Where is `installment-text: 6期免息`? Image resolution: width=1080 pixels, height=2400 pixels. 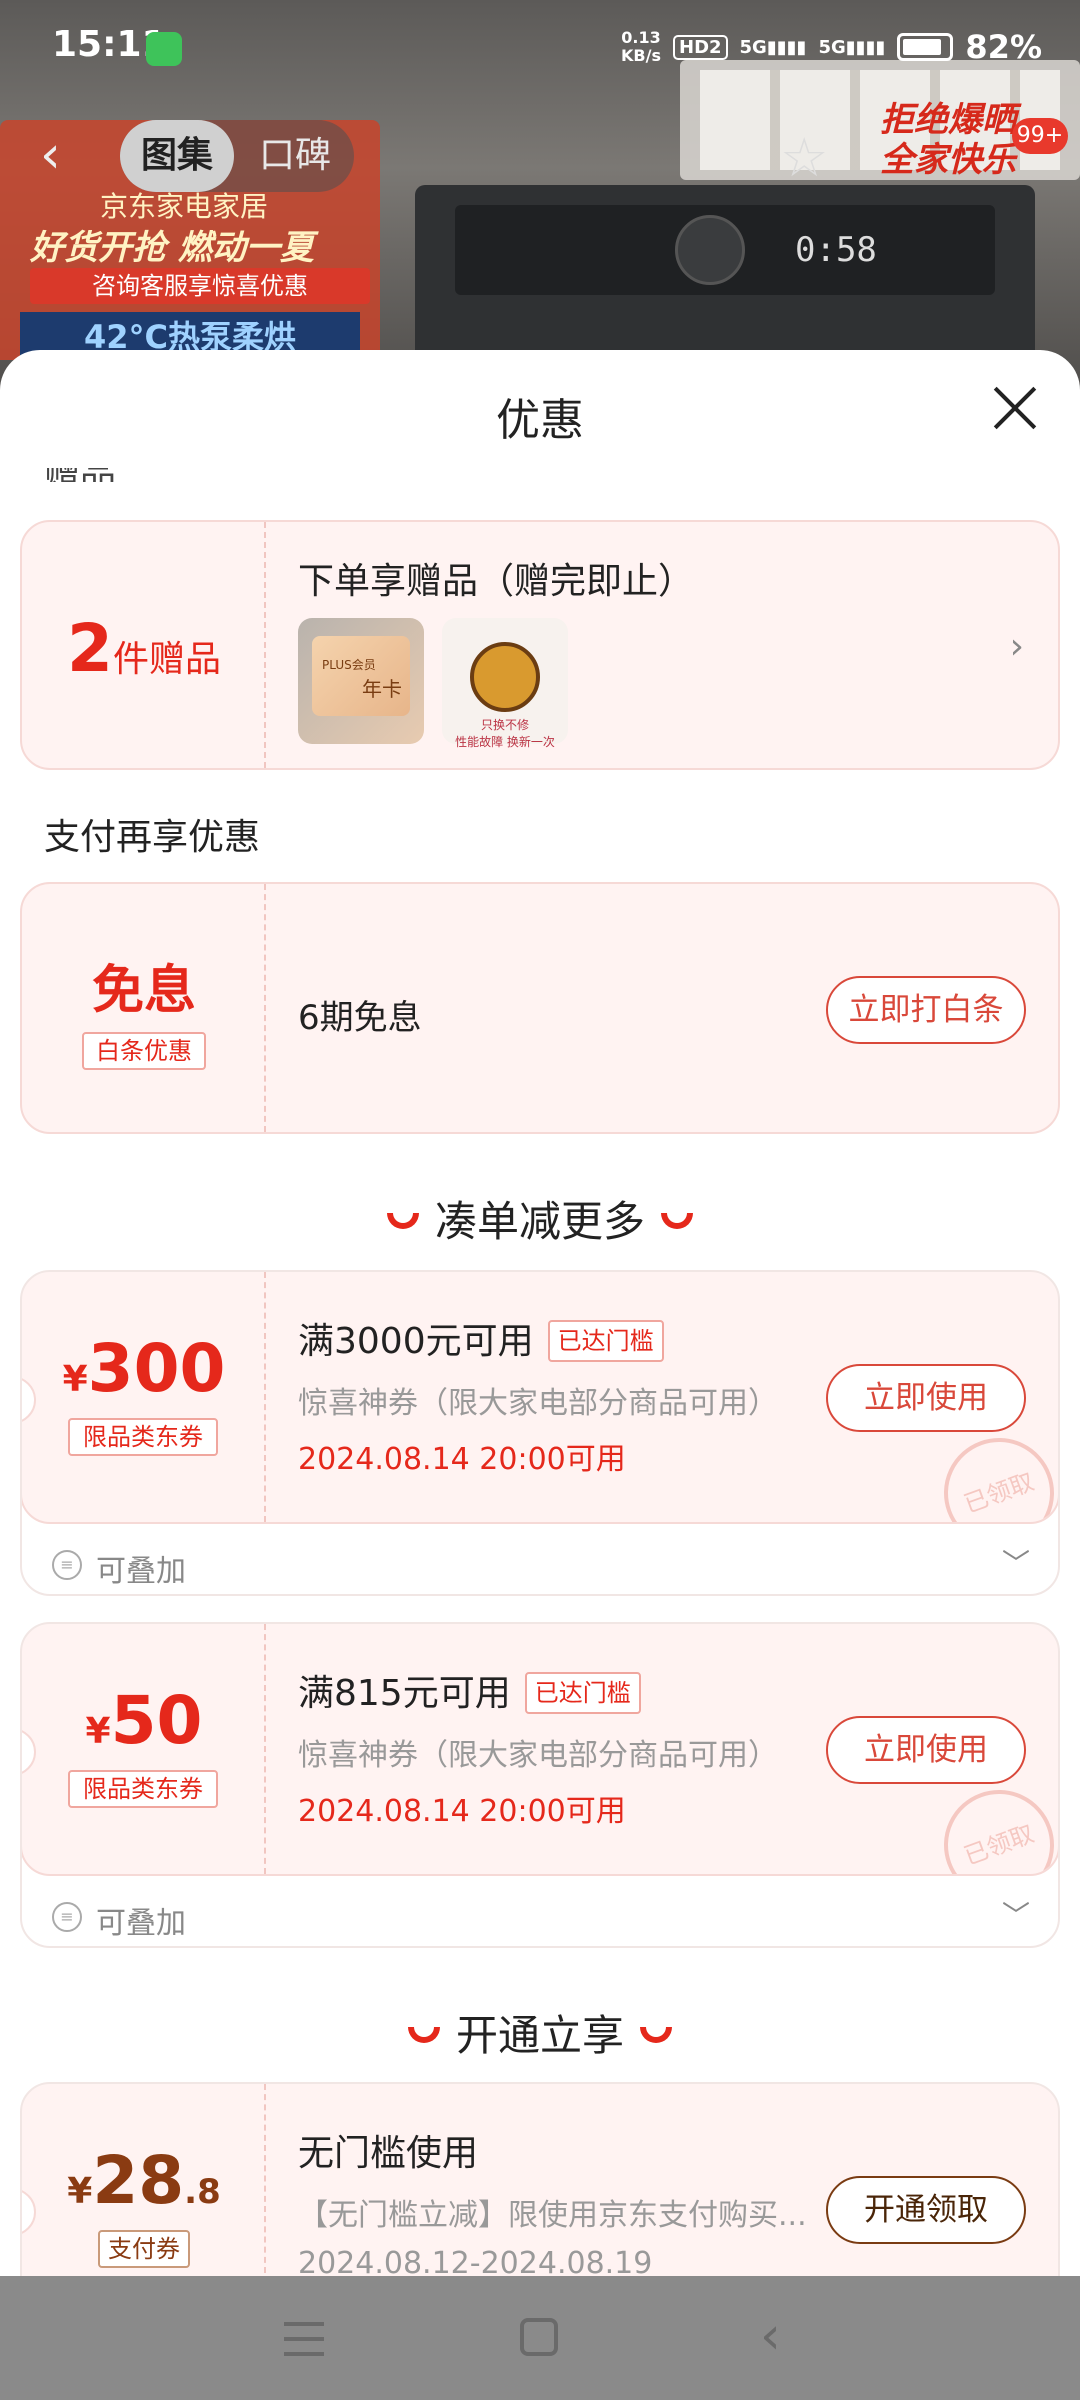
installment-text: 6期免息 is located at coordinates (360, 1018).